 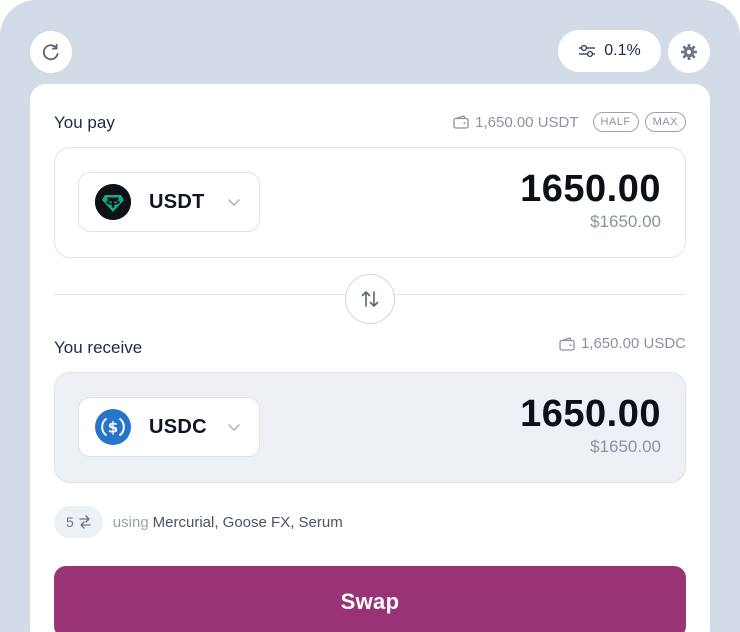 I want to click on gear-icon, so click(x=689, y=52).